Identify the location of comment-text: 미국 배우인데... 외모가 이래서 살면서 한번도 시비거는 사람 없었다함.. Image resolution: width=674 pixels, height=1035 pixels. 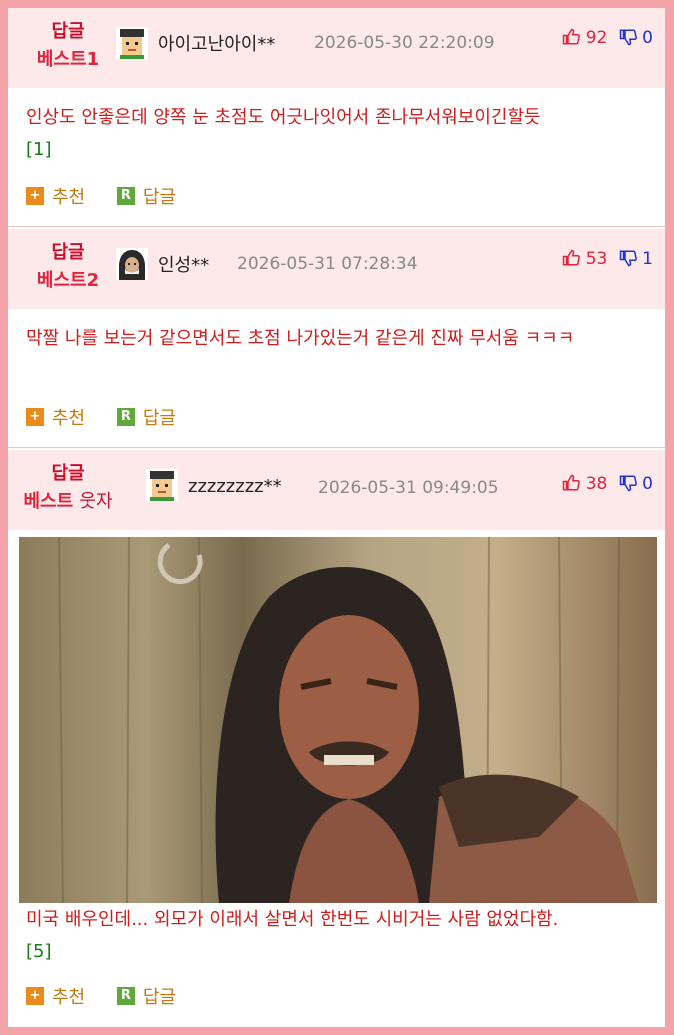
(292, 919).